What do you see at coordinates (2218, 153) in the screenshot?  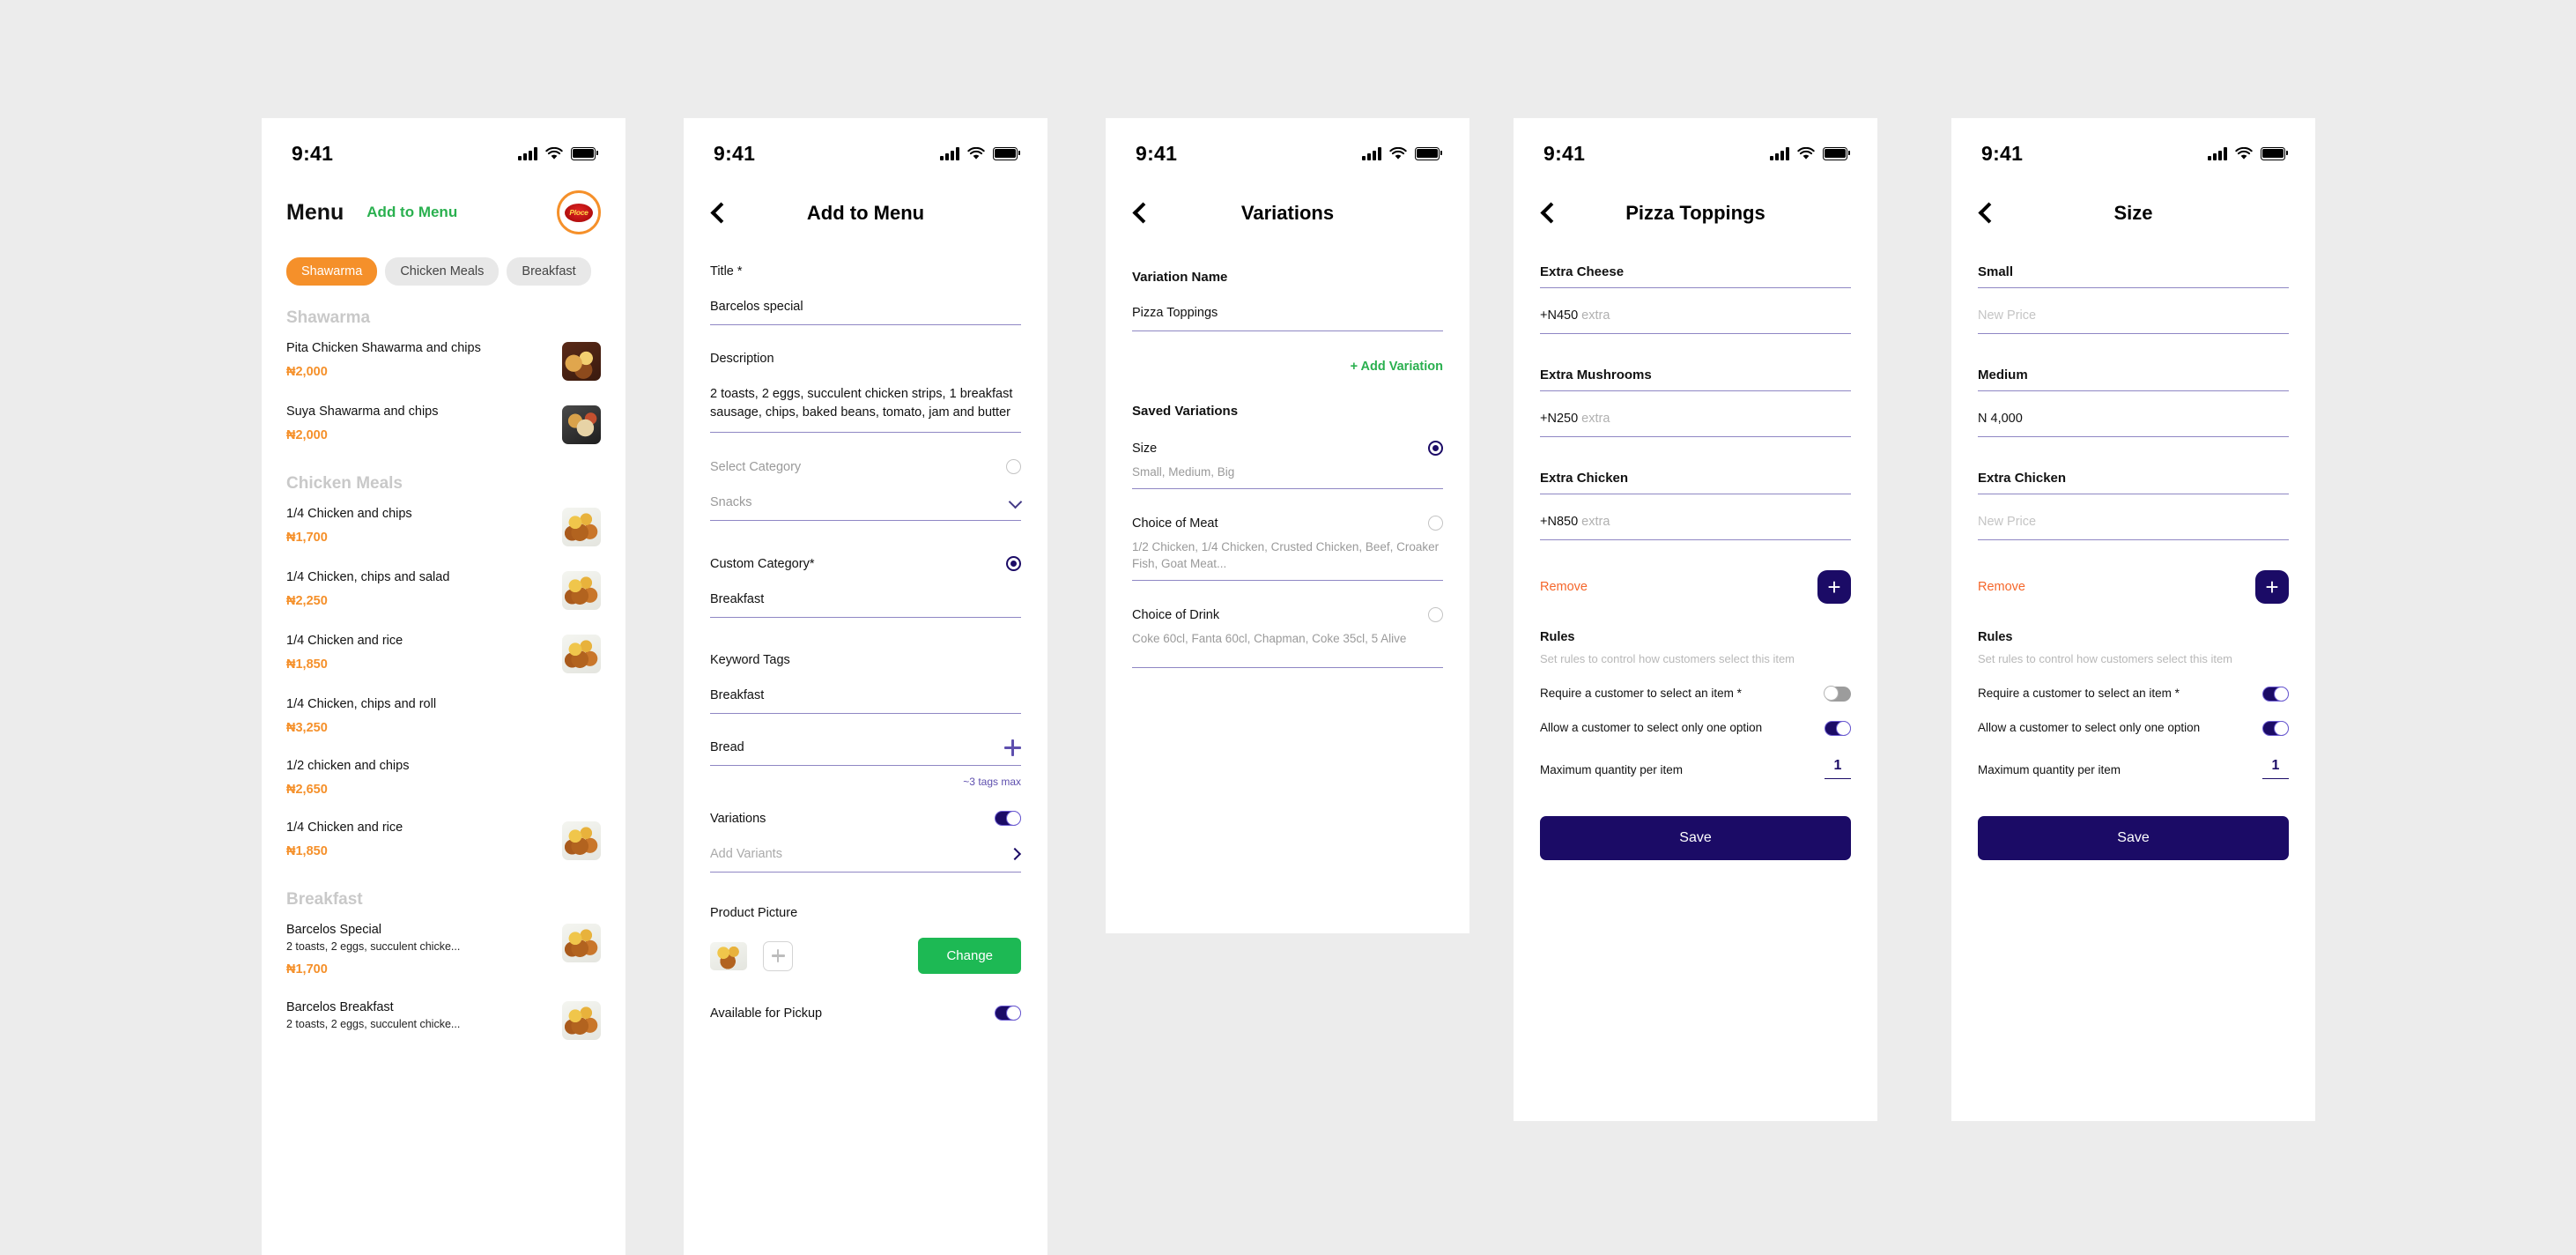 I see `cellular-signal-icon` at bounding box center [2218, 153].